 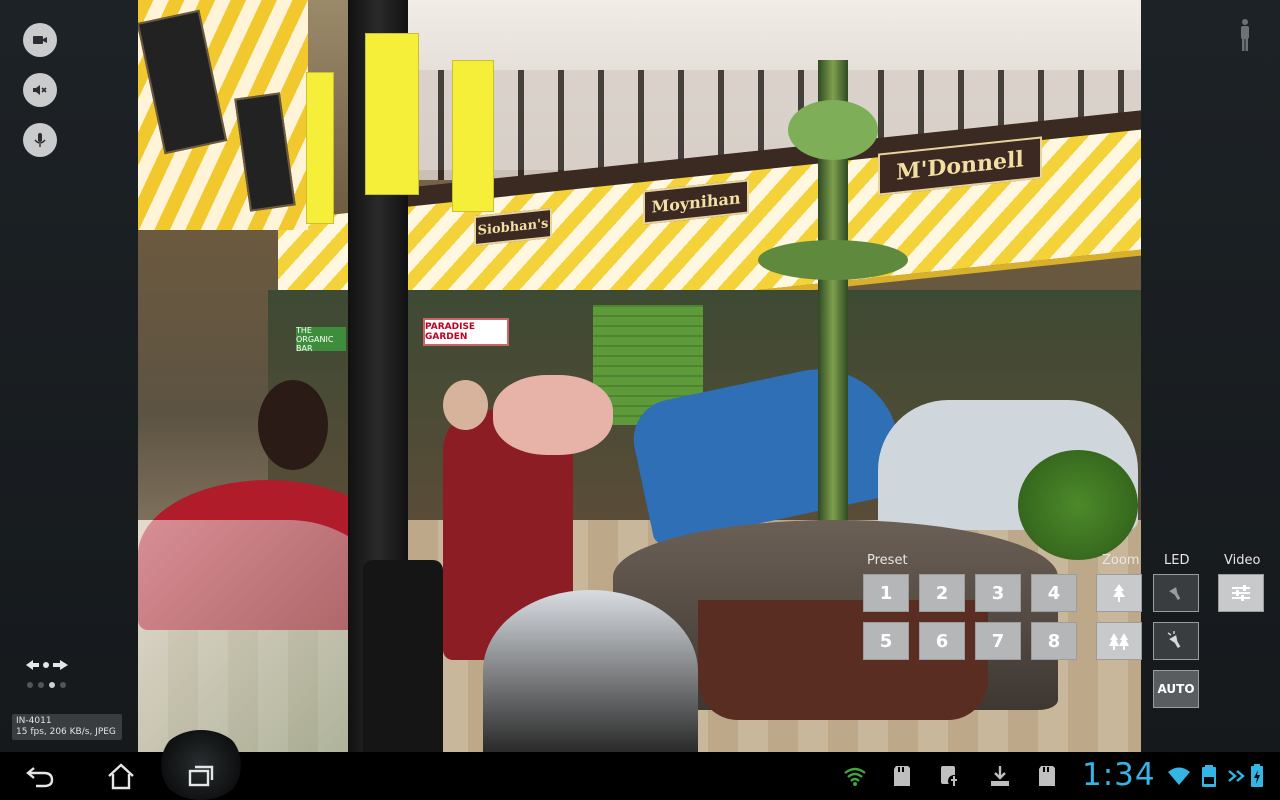 What do you see at coordinates (1119, 775) in the screenshot?
I see `clock: 1:34` at bounding box center [1119, 775].